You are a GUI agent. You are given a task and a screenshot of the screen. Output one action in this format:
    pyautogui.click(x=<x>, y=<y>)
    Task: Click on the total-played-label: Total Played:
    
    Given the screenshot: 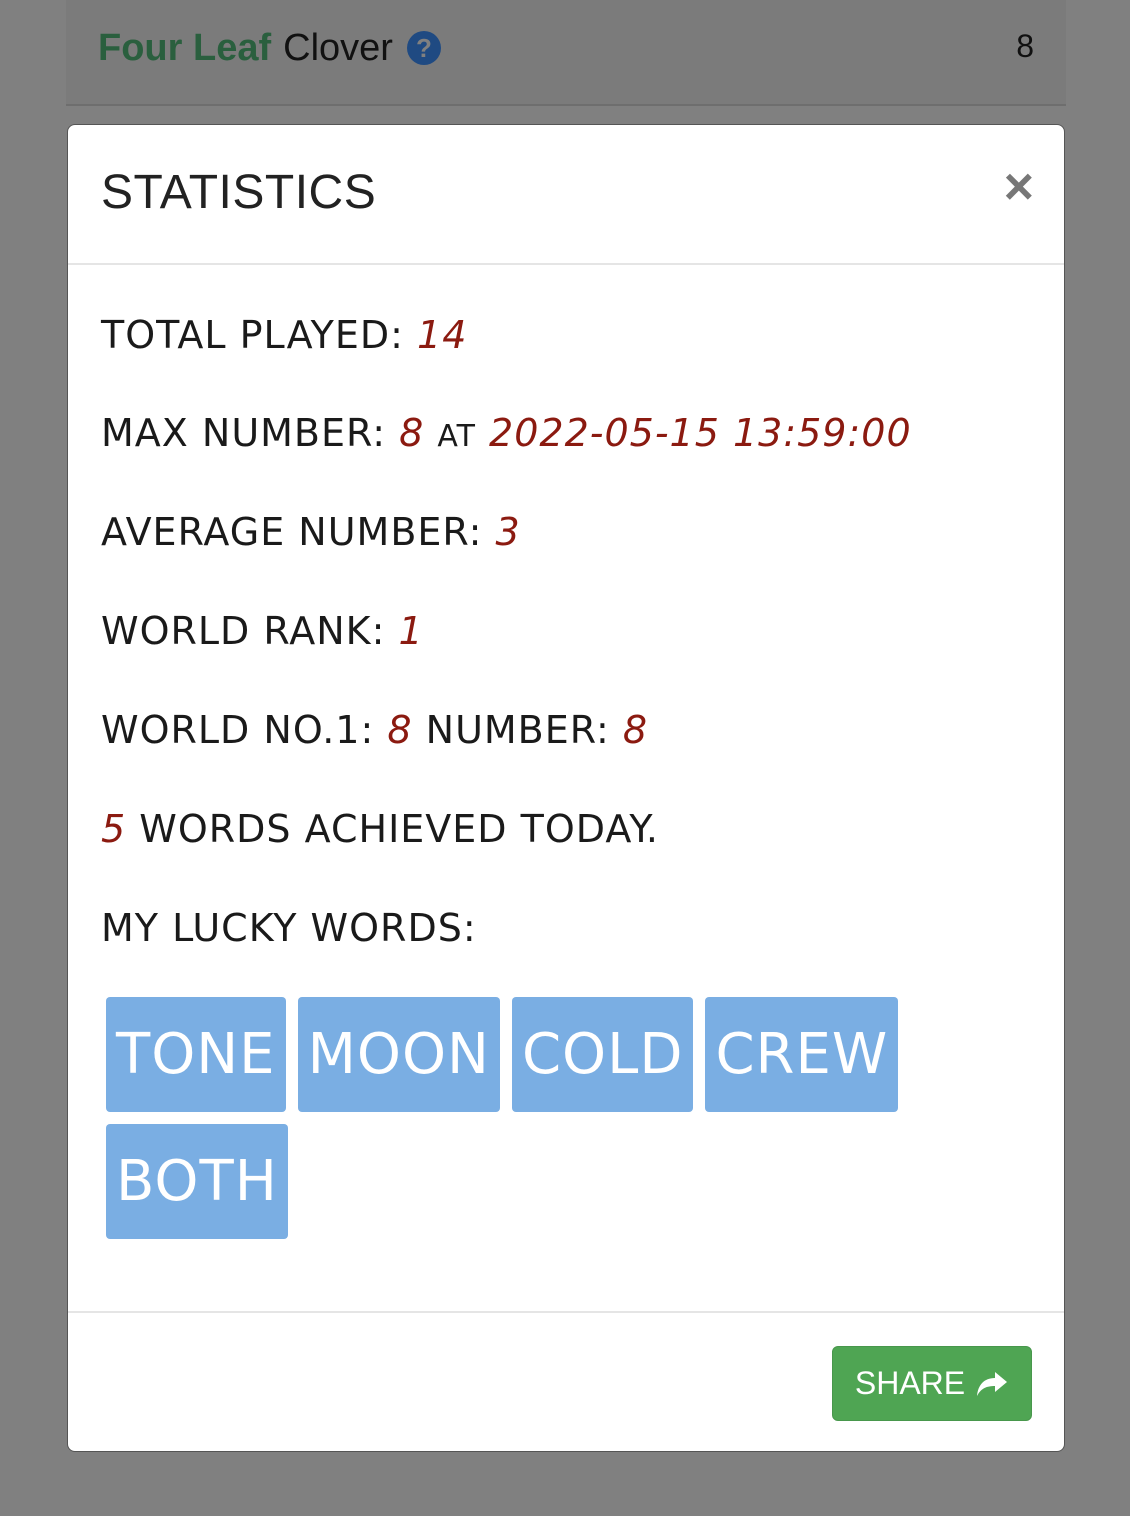 What is the action you would take?
    pyautogui.click(x=252, y=335)
    